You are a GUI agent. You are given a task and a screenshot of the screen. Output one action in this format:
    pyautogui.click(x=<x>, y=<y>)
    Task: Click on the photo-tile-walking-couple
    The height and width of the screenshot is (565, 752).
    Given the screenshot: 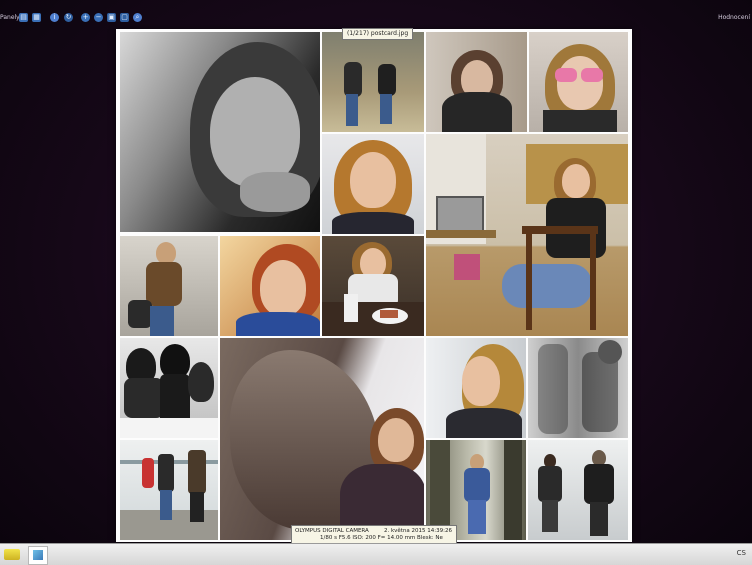 What is the action you would take?
    pyautogui.click(x=373, y=82)
    